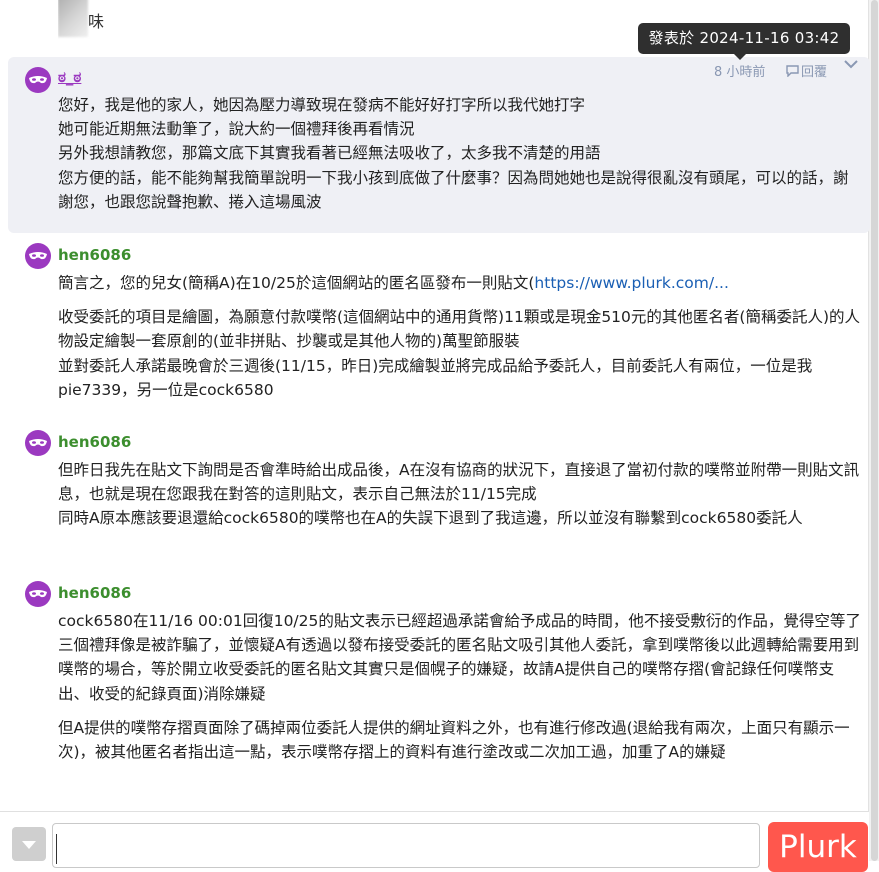  What do you see at coordinates (69, 77) in the screenshot?
I see `response-username: ಠ_ಠ` at bounding box center [69, 77].